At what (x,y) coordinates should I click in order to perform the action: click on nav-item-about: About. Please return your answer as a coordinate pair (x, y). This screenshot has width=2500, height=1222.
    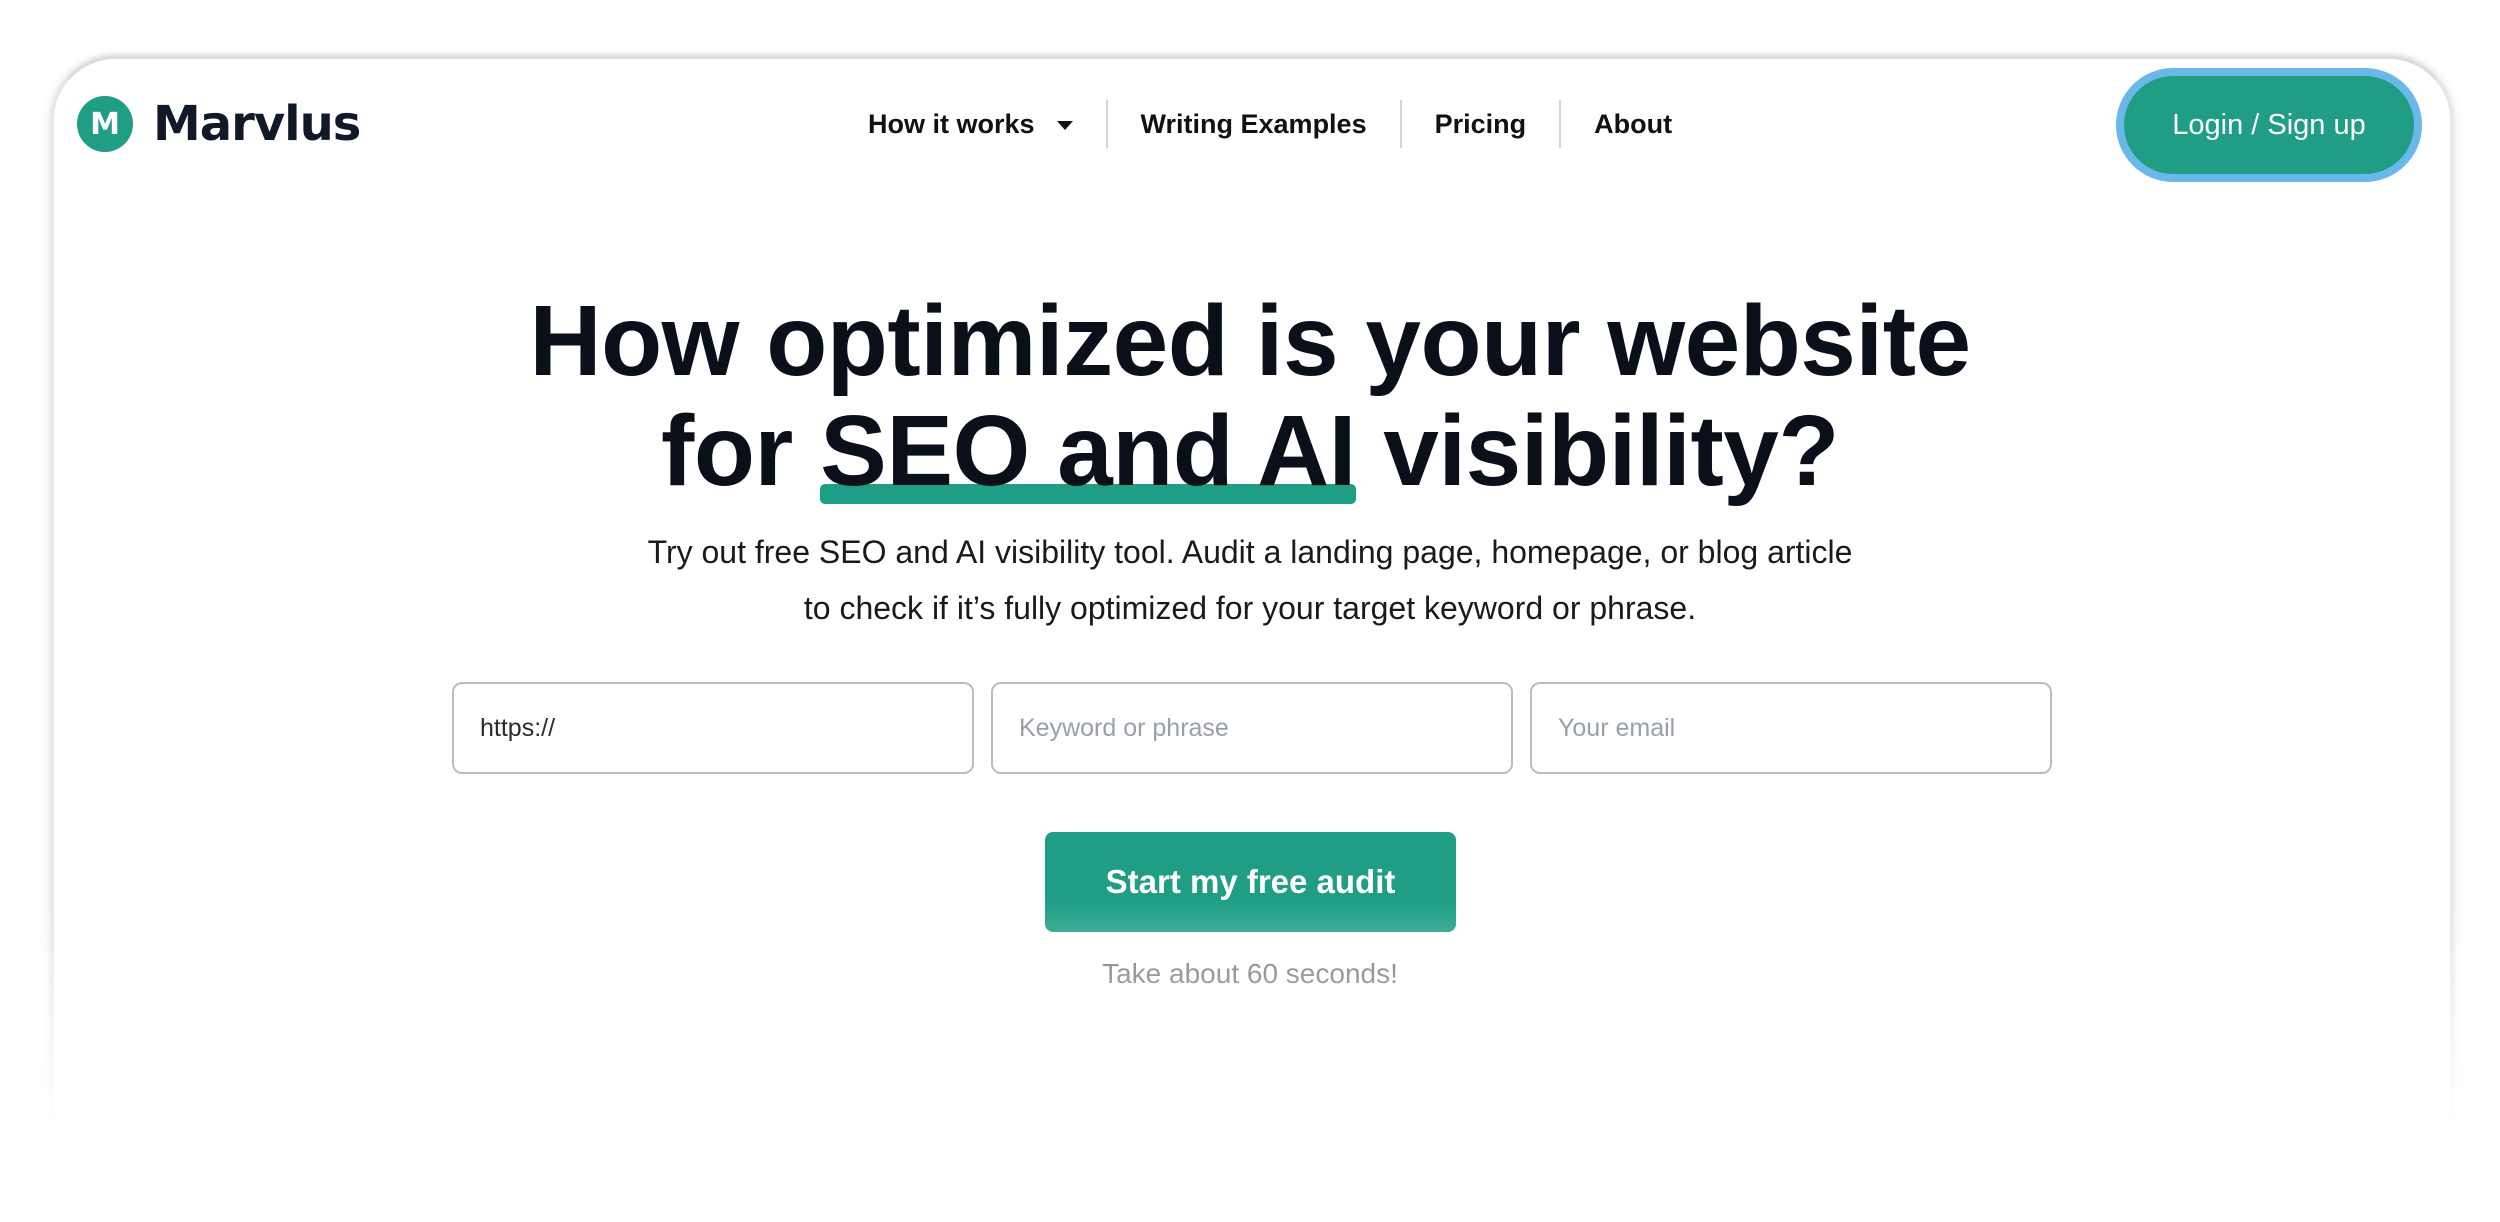
    Looking at the image, I should click on (1633, 124).